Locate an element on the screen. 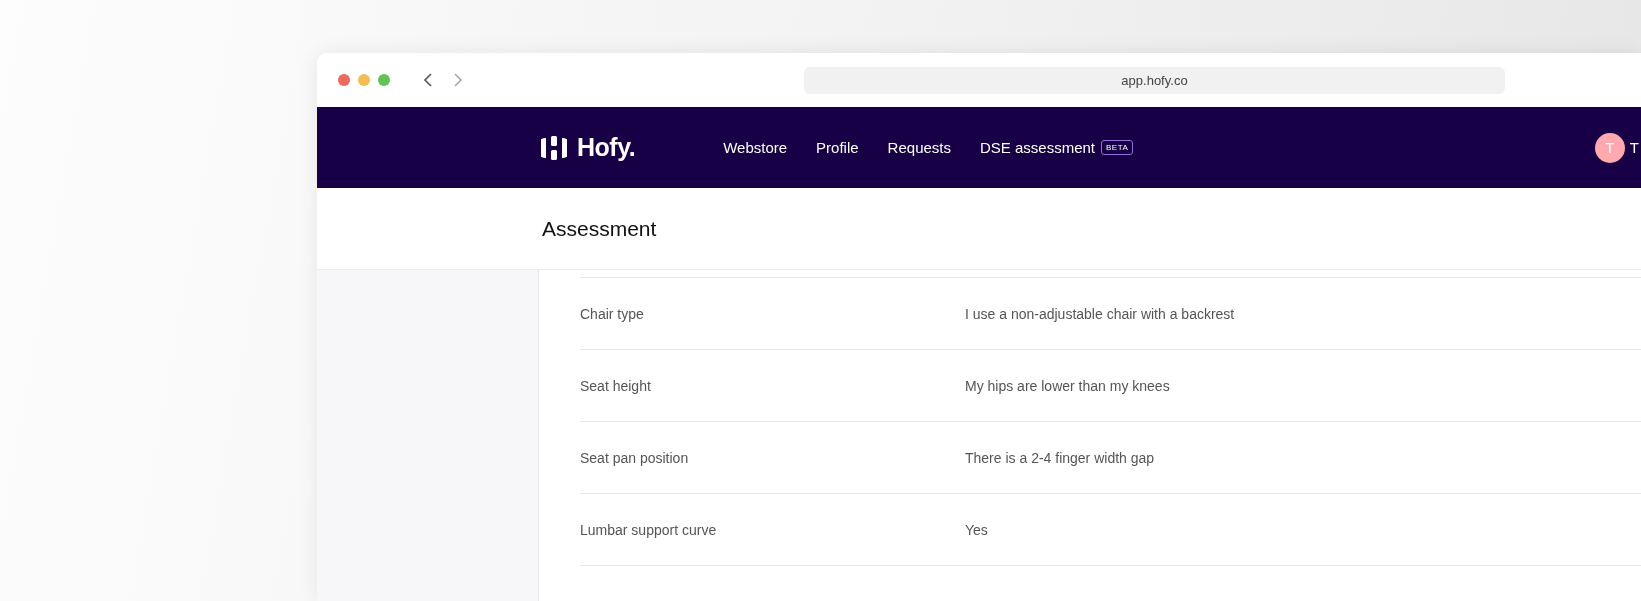 The height and width of the screenshot is (601, 1641). page-title: Assessment is located at coordinates (599, 228).